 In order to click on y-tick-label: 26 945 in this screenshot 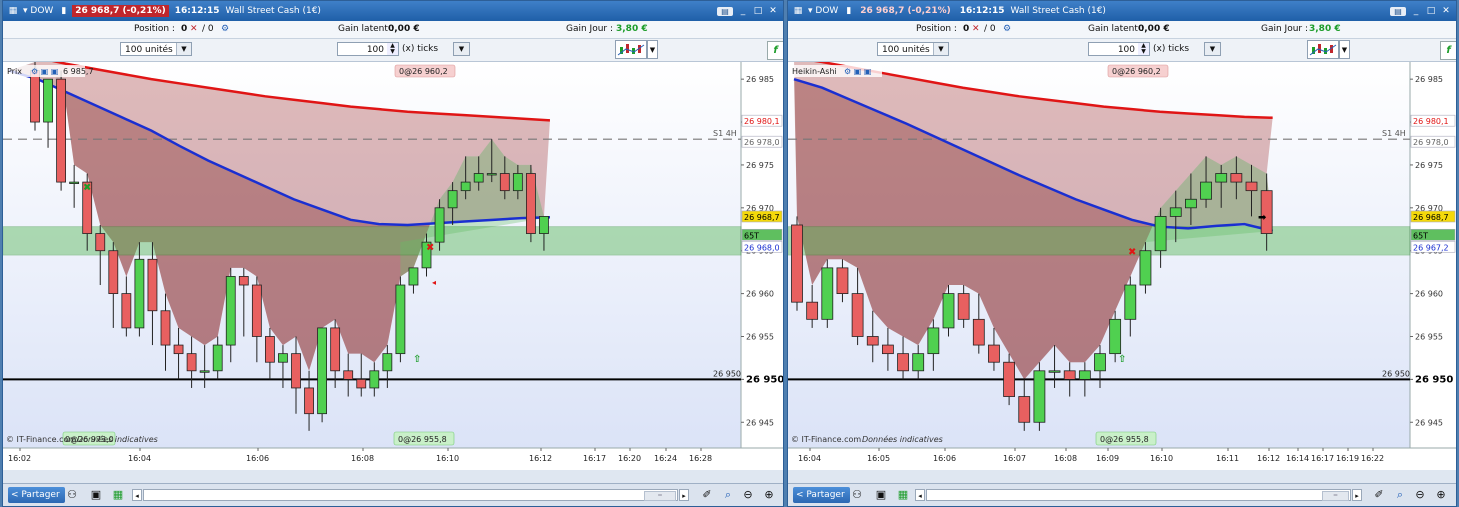, I will do `click(1429, 422)`.